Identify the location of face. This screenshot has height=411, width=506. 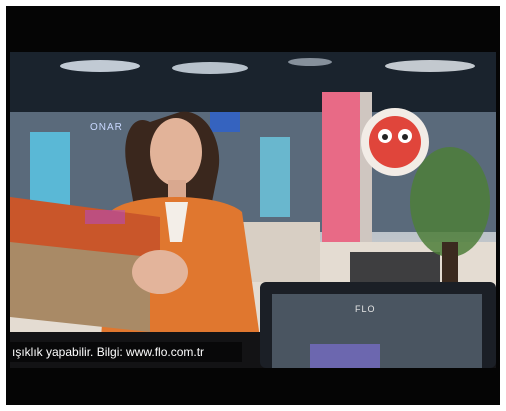
(176, 152).